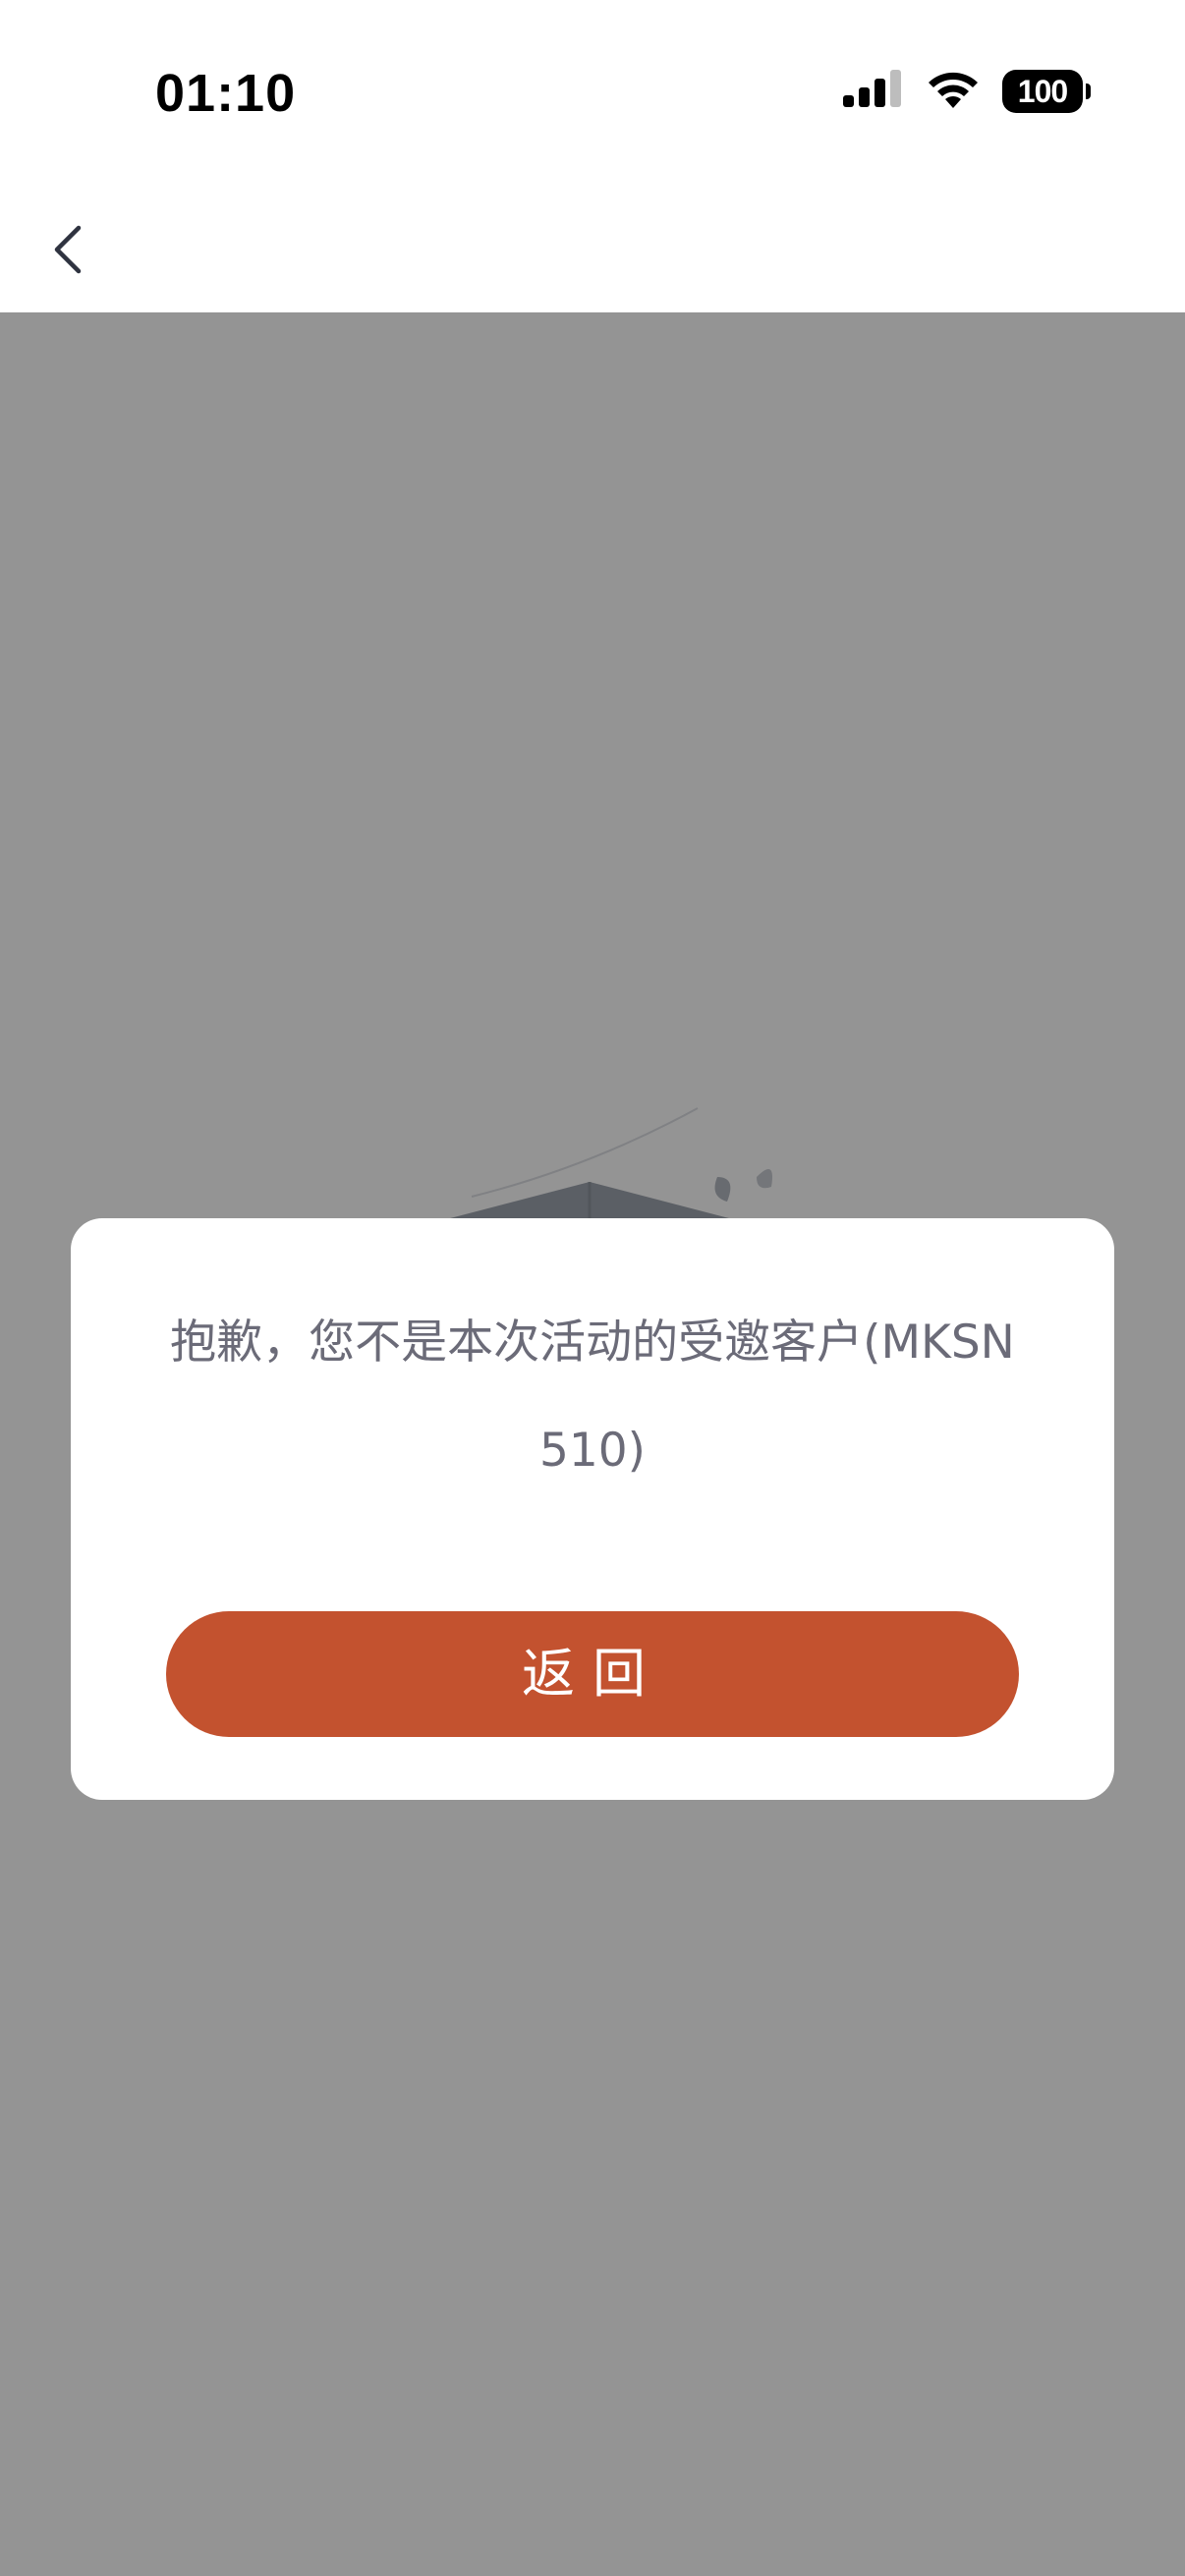  What do you see at coordinates (954, 91) in the screenshot?
I see `wifi-icon` at bounding box center [954, 91].